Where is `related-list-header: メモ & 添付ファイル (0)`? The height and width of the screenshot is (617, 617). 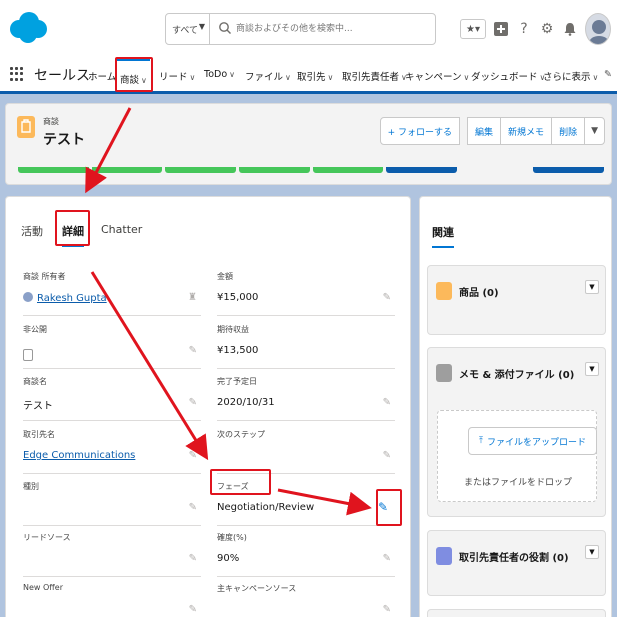 related-list-header: メモ & 添付ファイル (0) is located at coordinates (505, 373).